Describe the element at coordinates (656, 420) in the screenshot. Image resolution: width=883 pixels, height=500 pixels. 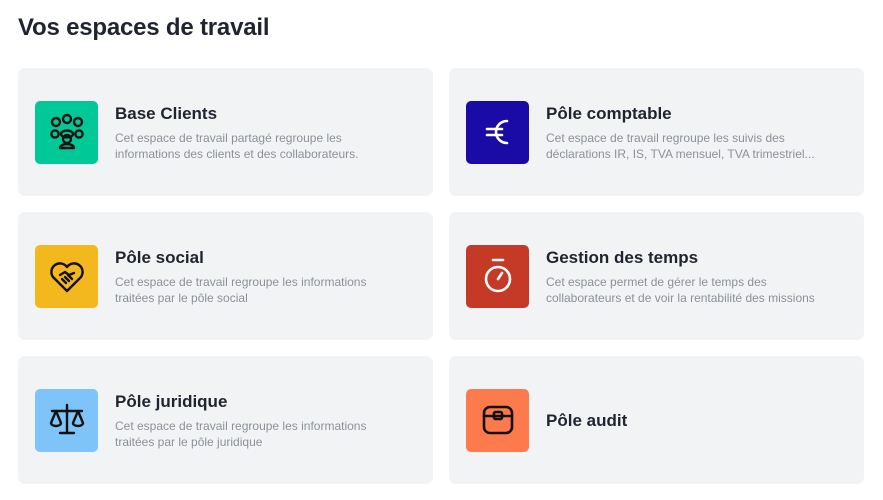
I see `workspace-card-pole-audit: Pôle audit` at that location.